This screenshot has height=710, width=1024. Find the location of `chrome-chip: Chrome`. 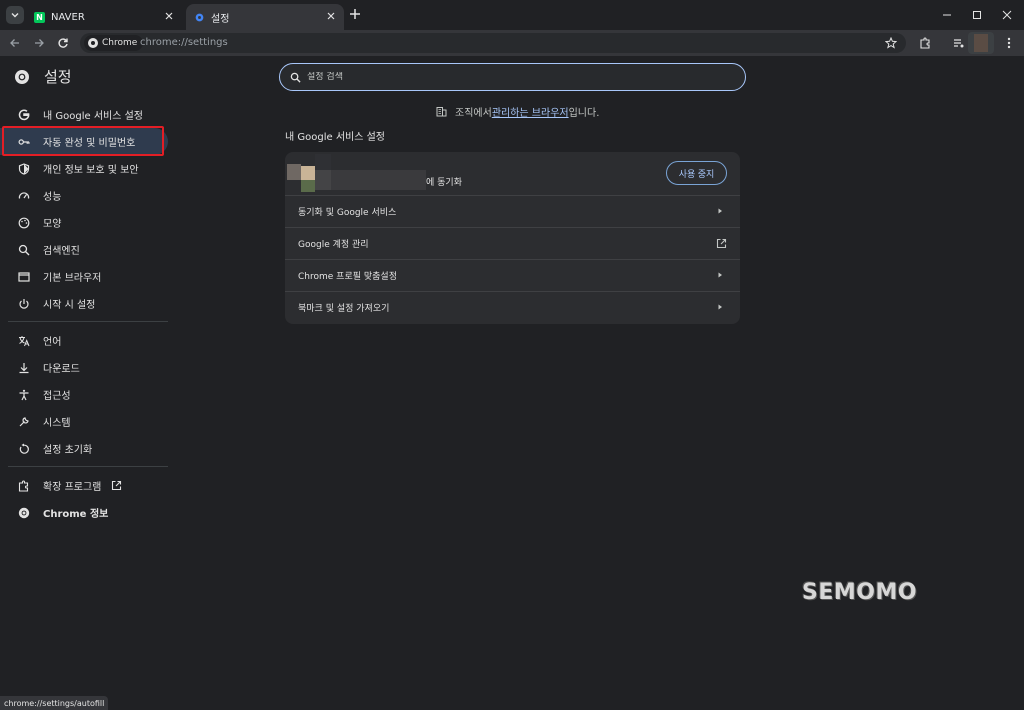

chrome-chip: Chrome is located at coordinates (114, 43).